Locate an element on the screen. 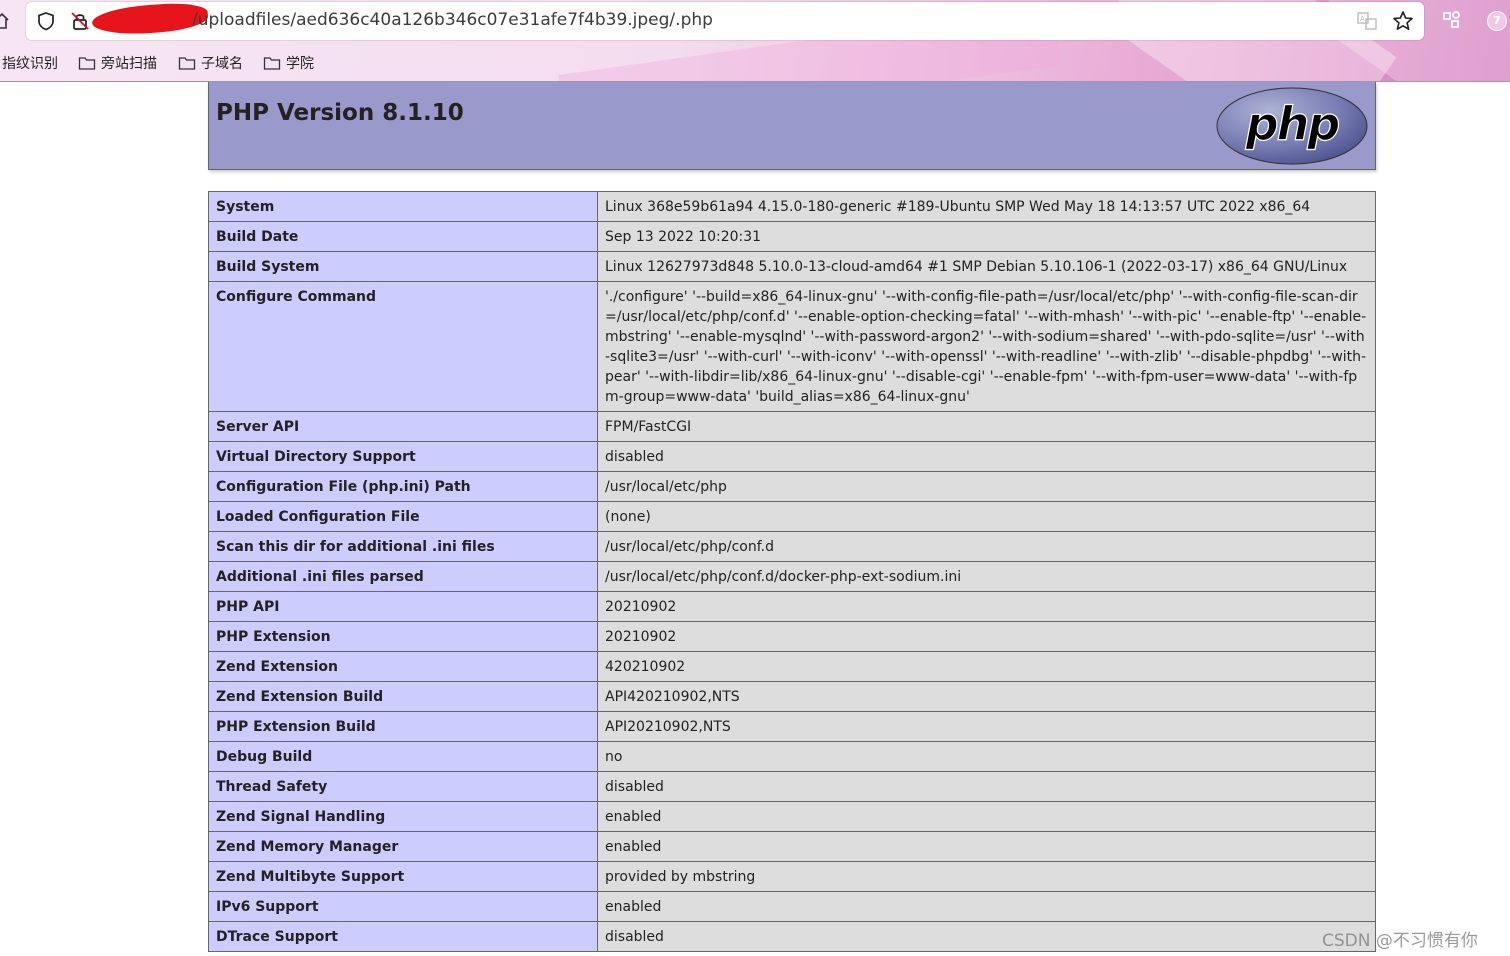 The width and height of the screenshot is (1510, 956). row-key: DTrace Support is located at coordinates (403, 936).